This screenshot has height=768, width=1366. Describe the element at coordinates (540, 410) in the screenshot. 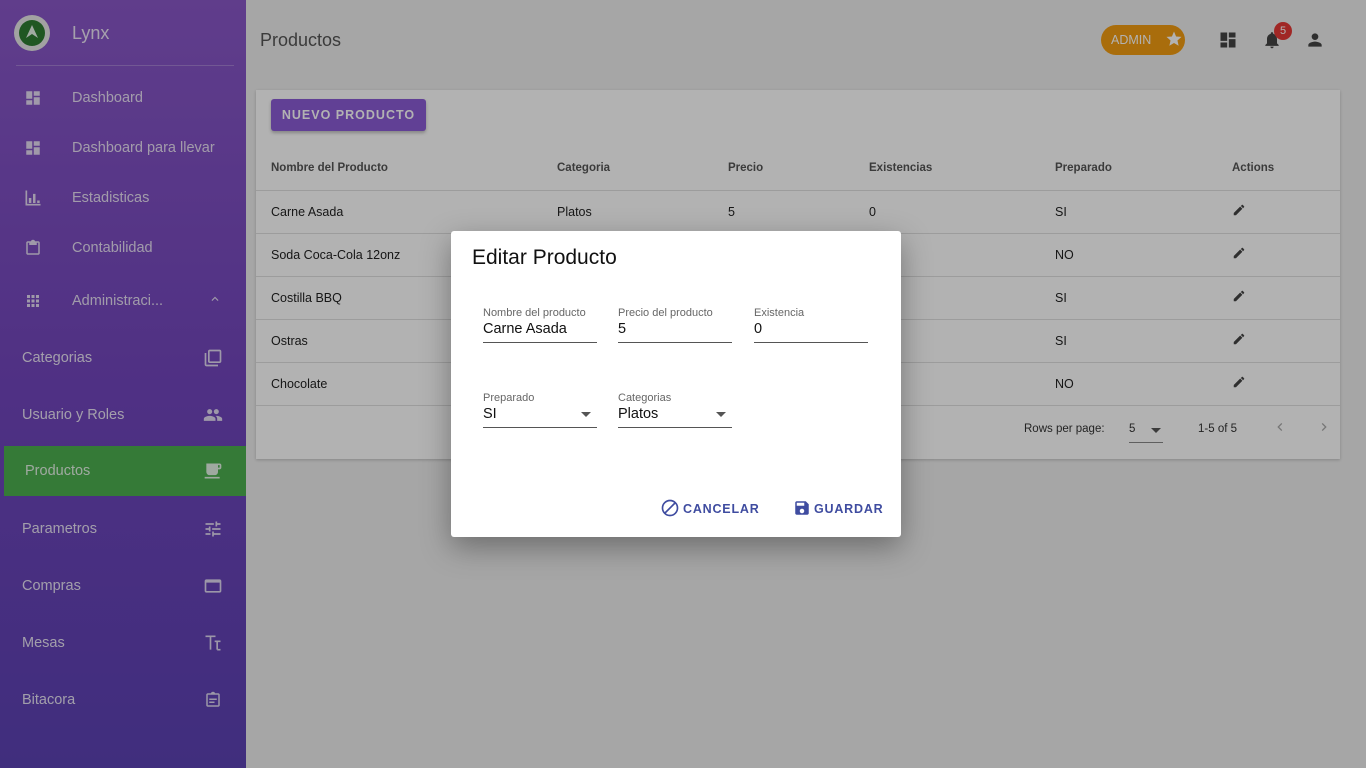

I see `prepared-select: Preparado SI` at that location.